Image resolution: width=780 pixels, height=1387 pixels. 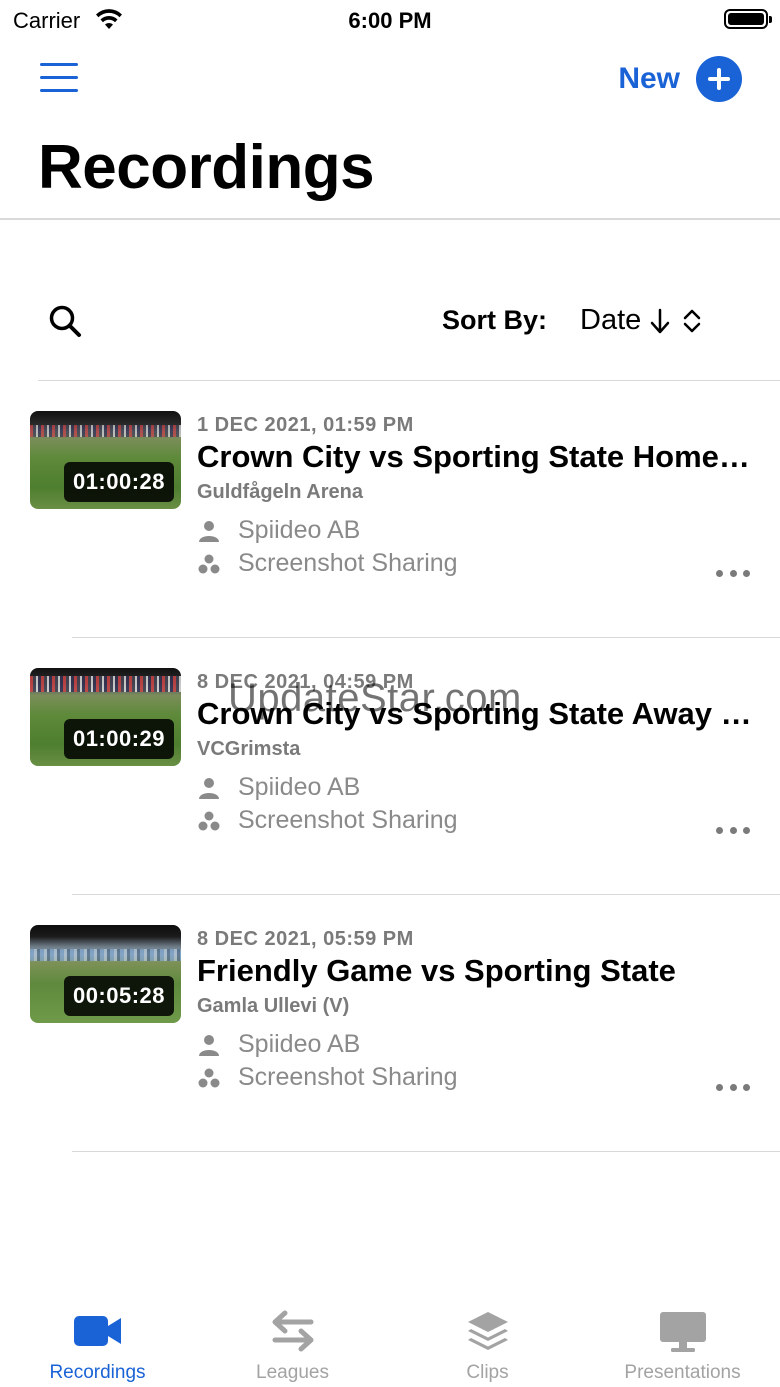 I want to click on recording-venue: Guldfågeln Arena, so click(x=280, y=492).